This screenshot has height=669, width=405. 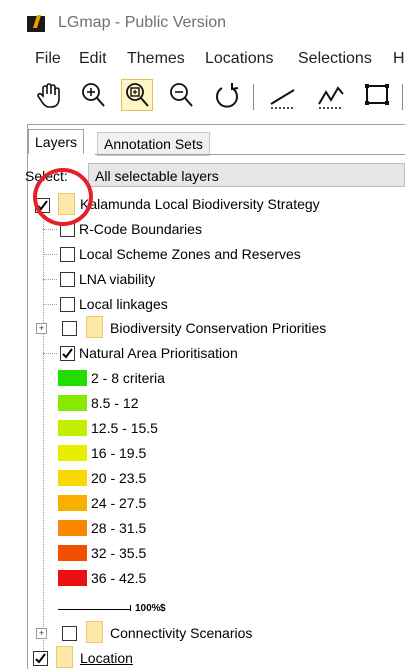 I want to click on layer-checkbox-scheme-zones, so click(x=67, y=254).